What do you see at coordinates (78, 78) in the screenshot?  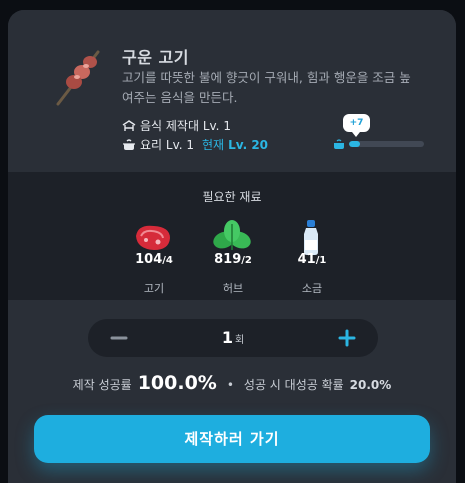 I see `skewer-meat-icon` at bounding box center [78, 78].